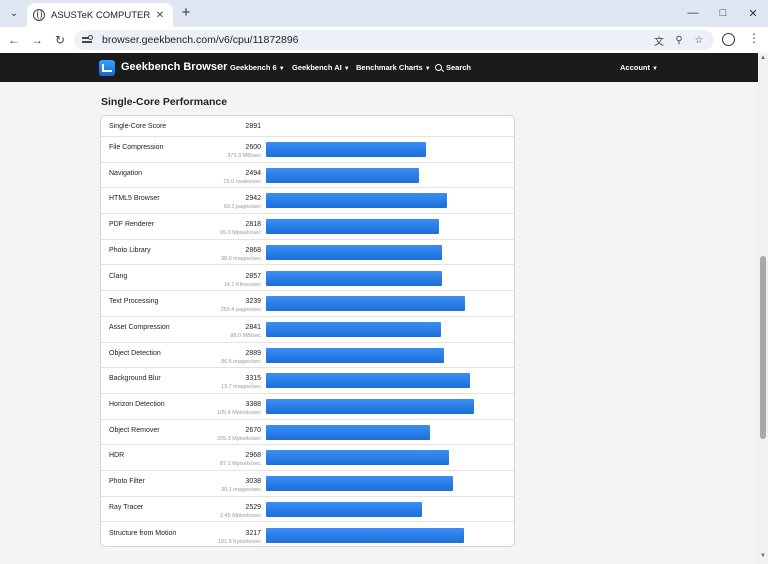 The image size is (768, 564). I want to click on benchmark-score: 2968, so click(253, 456).